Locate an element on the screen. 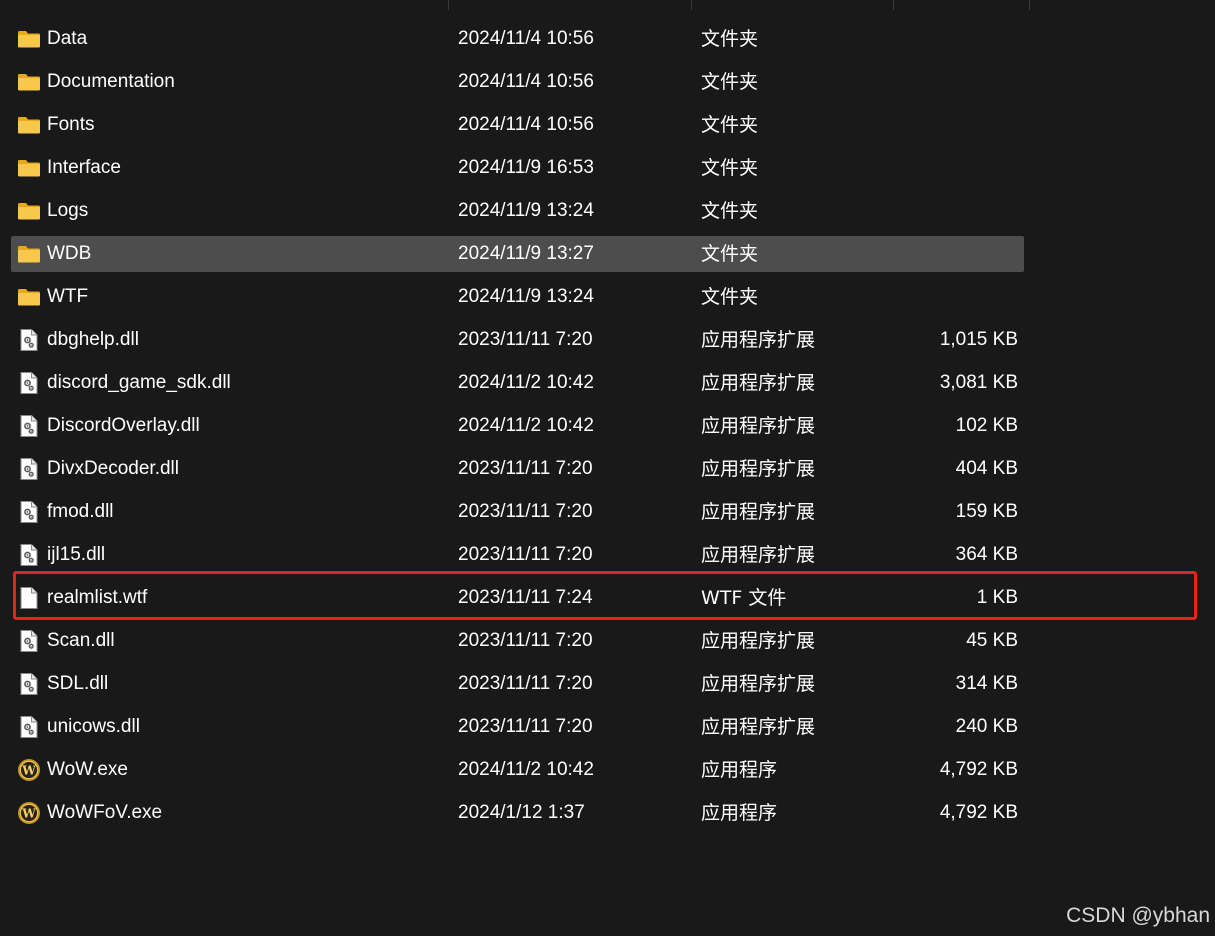  file-name: Logs is located at coordinates (68, 210).